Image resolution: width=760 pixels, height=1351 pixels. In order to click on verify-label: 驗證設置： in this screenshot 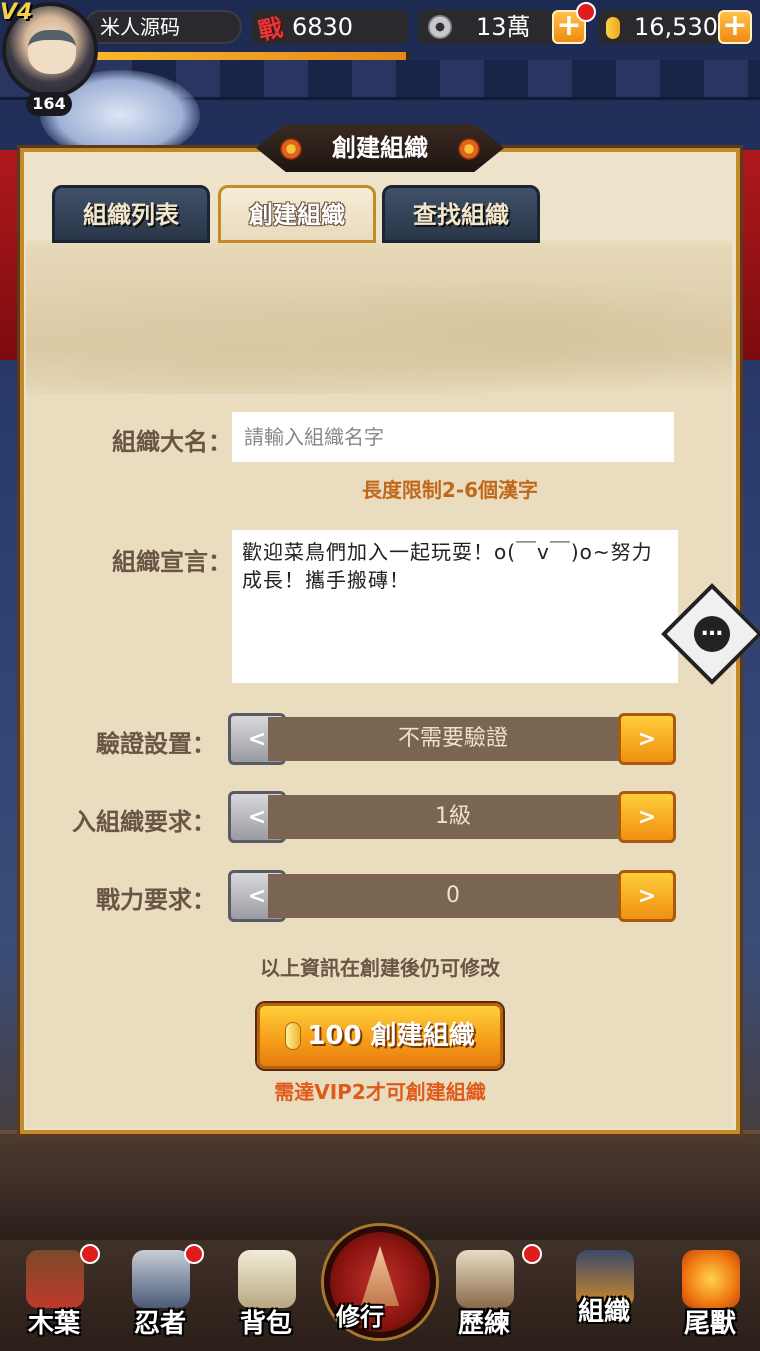, I will do `click(156, 744)`.